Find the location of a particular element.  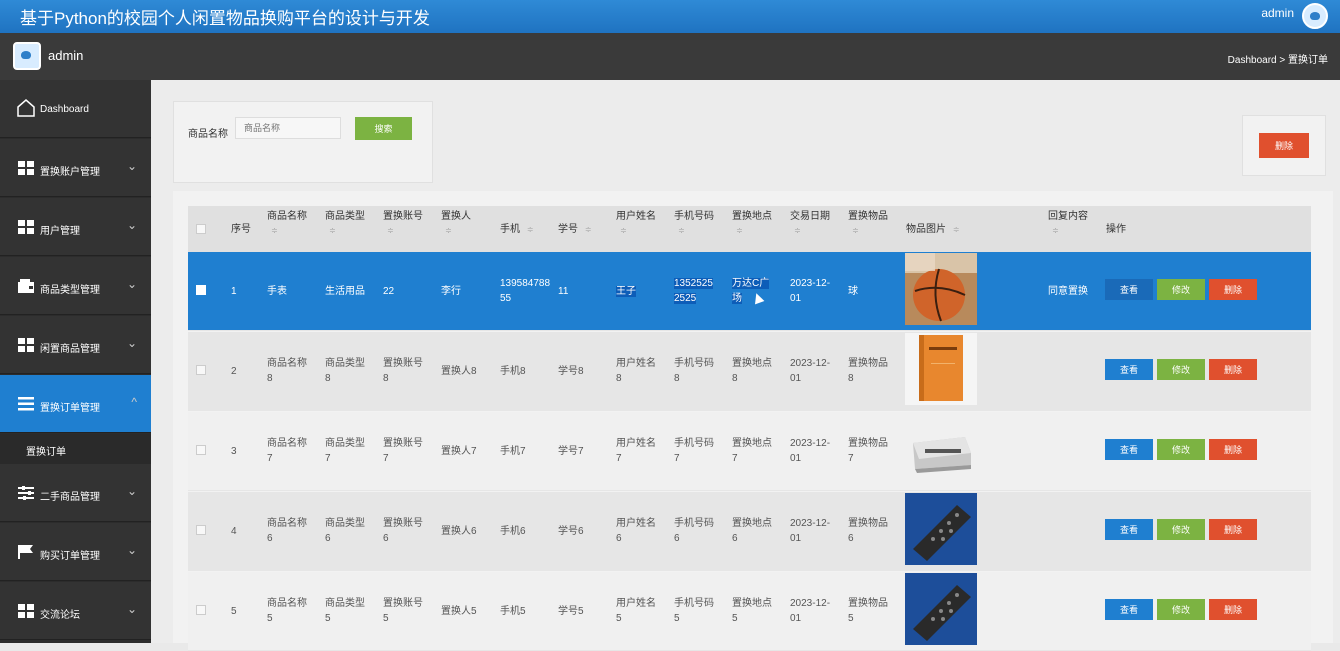

cell-place: 置换地点6 is located at coordinates (752, 531).